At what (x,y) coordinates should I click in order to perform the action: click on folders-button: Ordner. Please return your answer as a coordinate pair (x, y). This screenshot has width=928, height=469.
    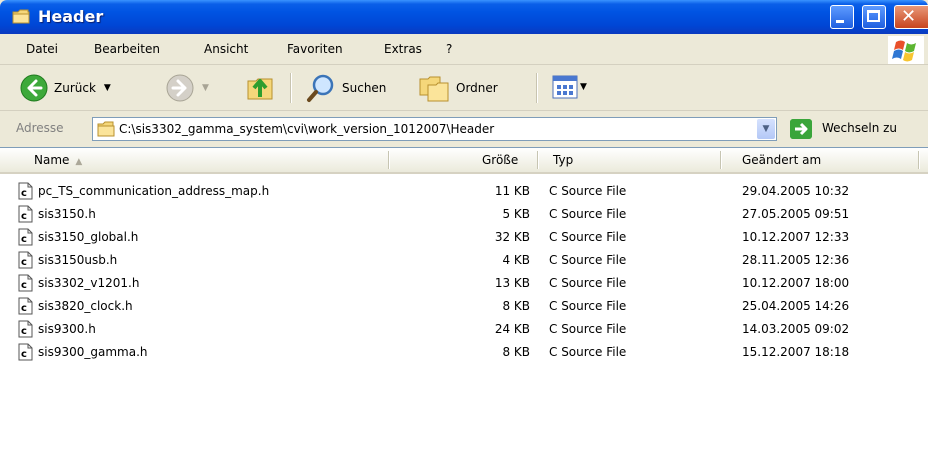
    Looking at the image, I should click on (458, 88).